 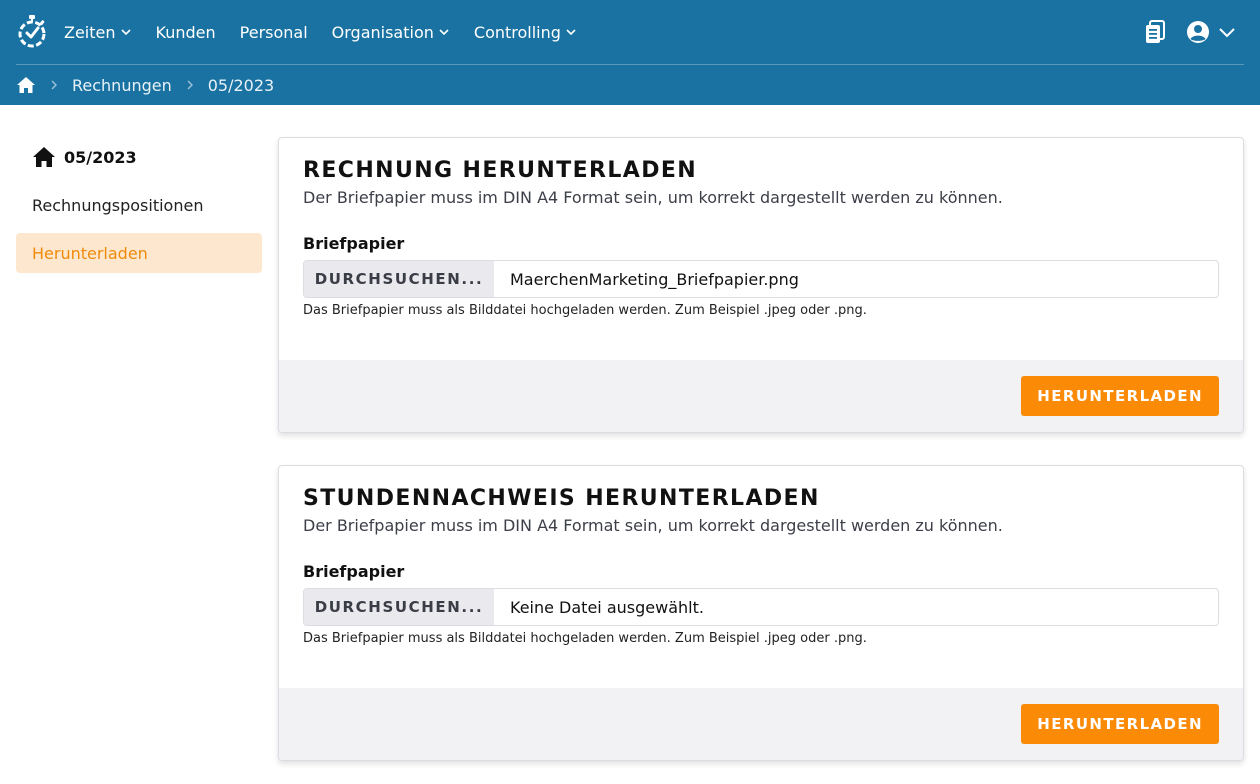 What do you see at coordinates (1198, 32) in the screenshot?
I see `user-circle-icon` at bounding box center [1198, 32].